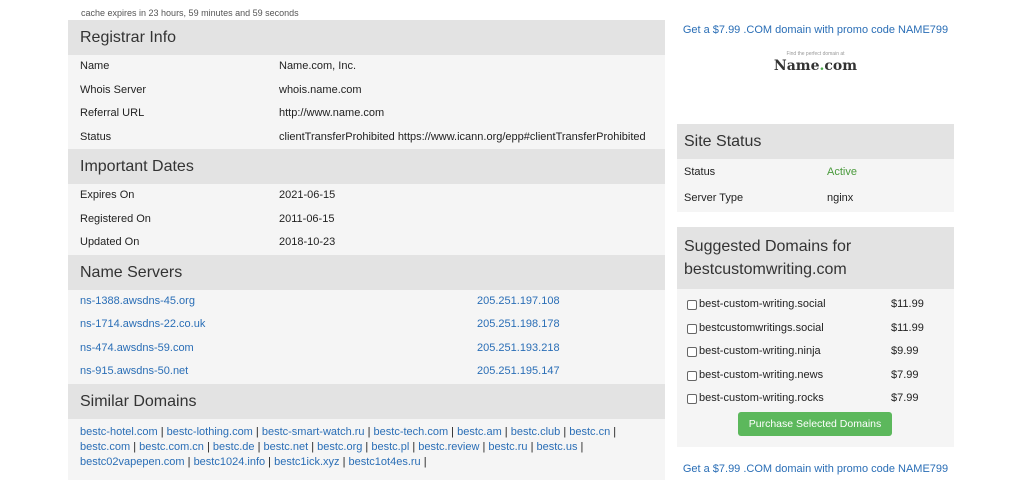  I want to click on similar-domain-link: bestc.net, so click(286, 447).